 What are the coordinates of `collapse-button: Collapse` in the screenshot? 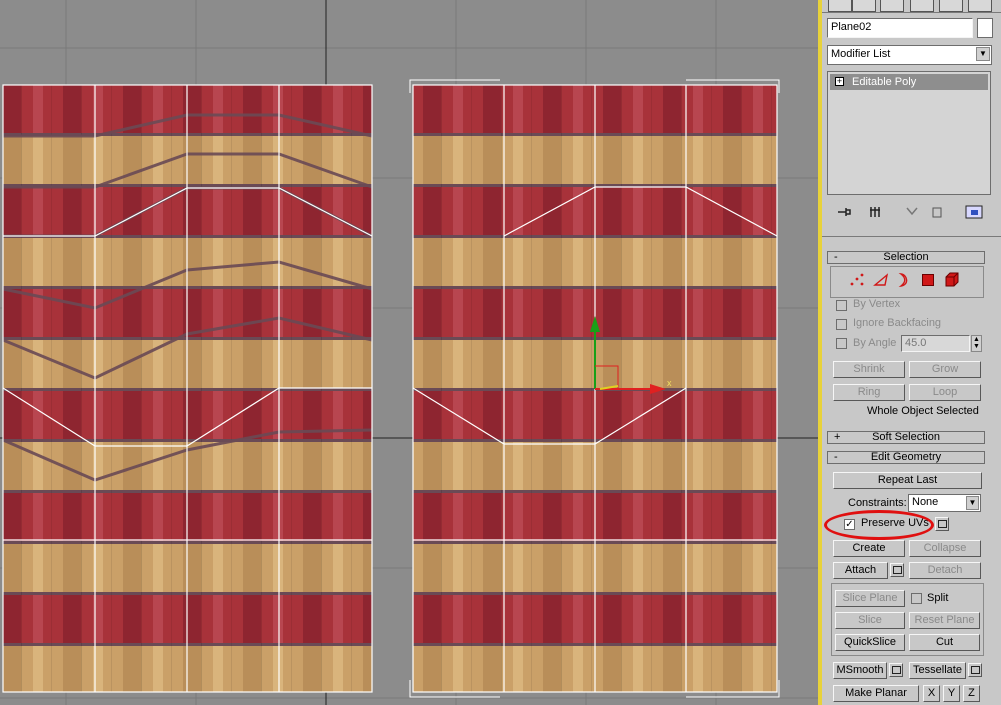 It's located at (945, 548).